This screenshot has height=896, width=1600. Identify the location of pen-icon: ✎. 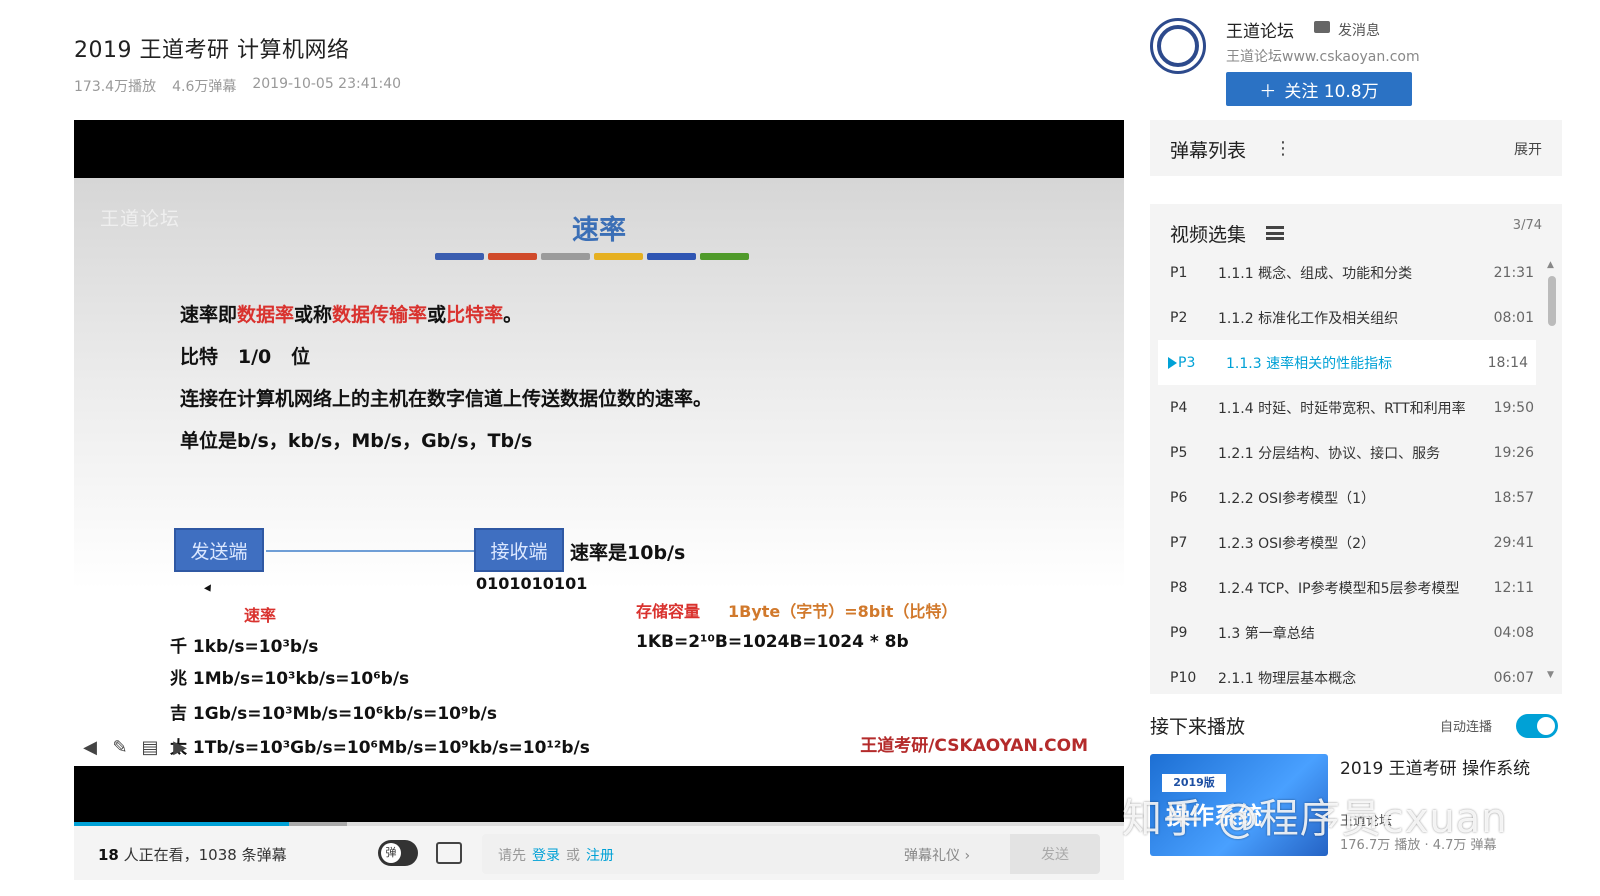
(120, 748).